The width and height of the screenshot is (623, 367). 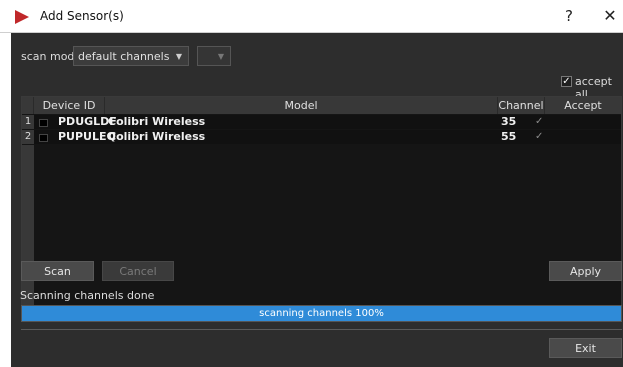 What do you see at coordinates (569, 16) in the screenshot?
I see `help-button: ?` at bounding box center [569, 16].